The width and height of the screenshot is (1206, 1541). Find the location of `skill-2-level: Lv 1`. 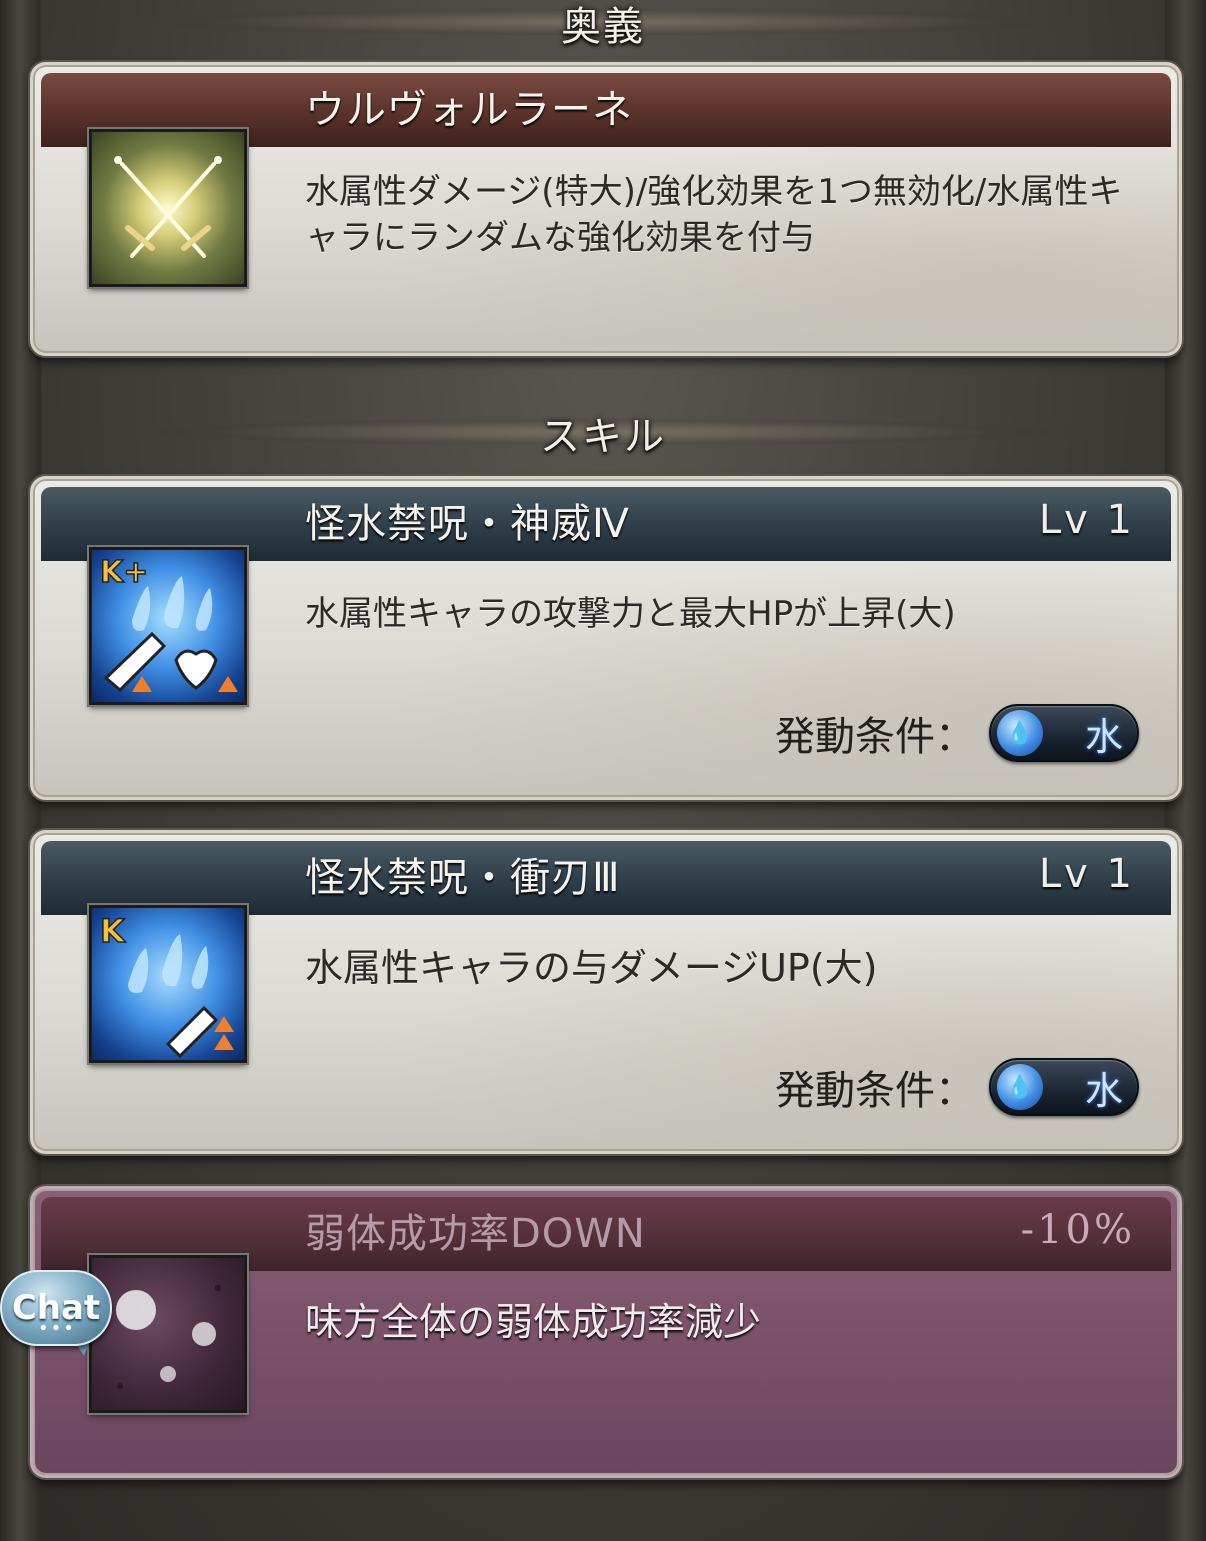

skill-2-level: Lv 1 is located at coordinates (1086, 874).